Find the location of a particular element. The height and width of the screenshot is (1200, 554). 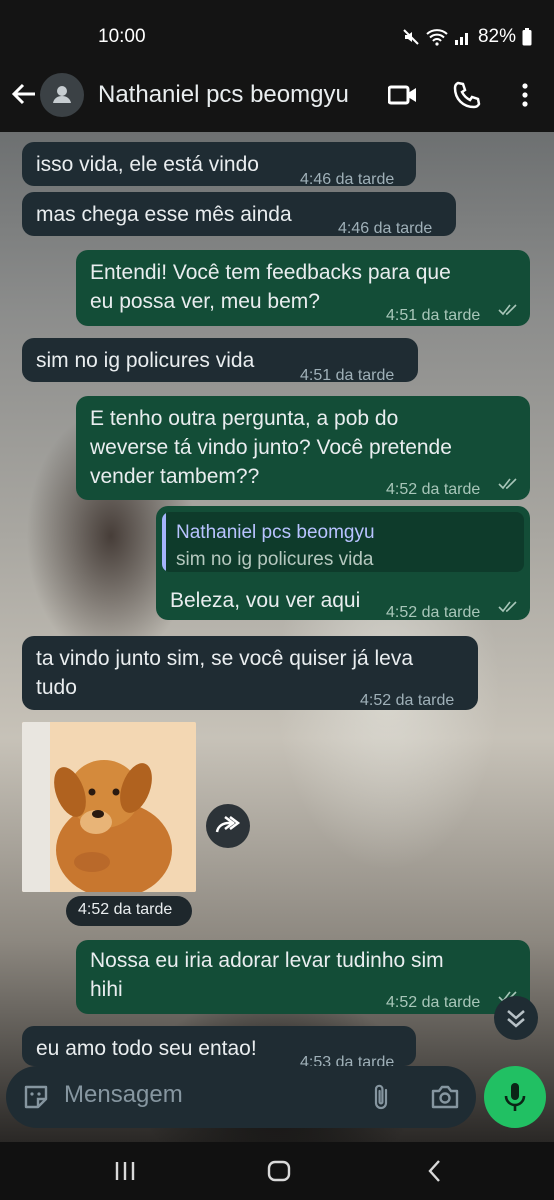

puppy-photo is located at coordinates (109, 807).